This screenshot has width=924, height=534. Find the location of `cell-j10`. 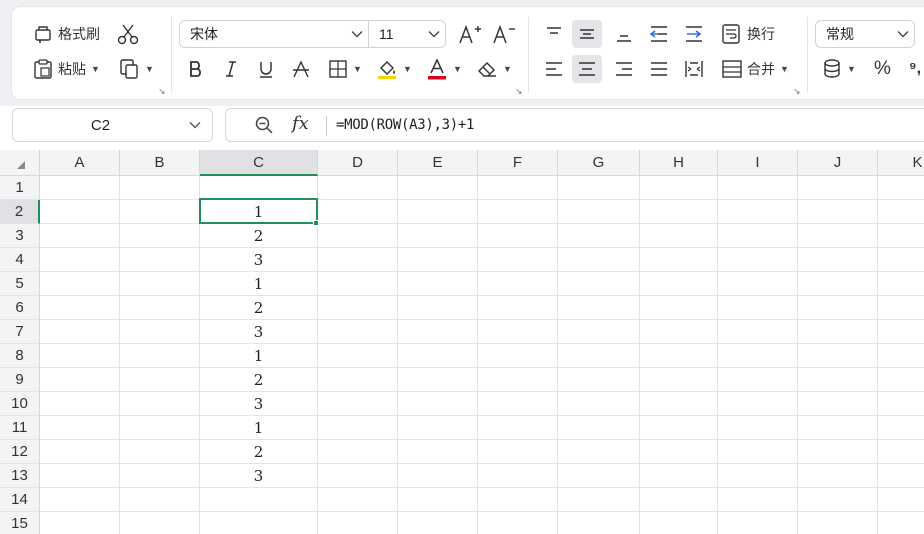

cell-j10 is located at coordinates (838, 404).